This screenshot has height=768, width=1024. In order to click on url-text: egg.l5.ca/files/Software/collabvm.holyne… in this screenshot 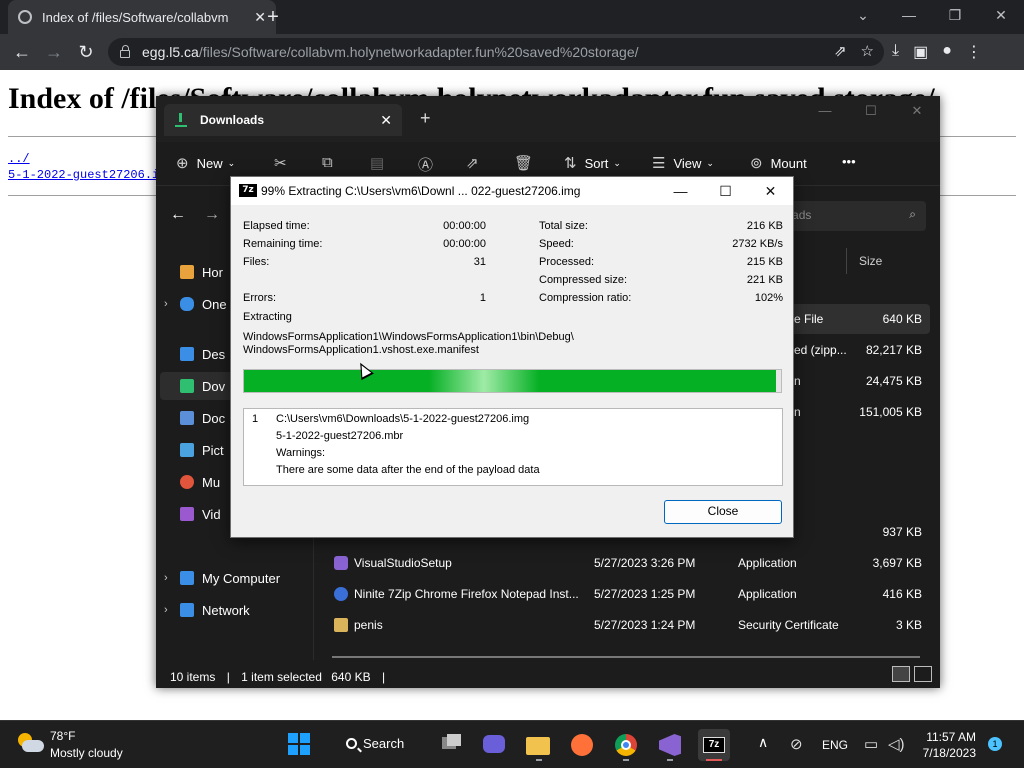, I will do `click(390, 52)`.